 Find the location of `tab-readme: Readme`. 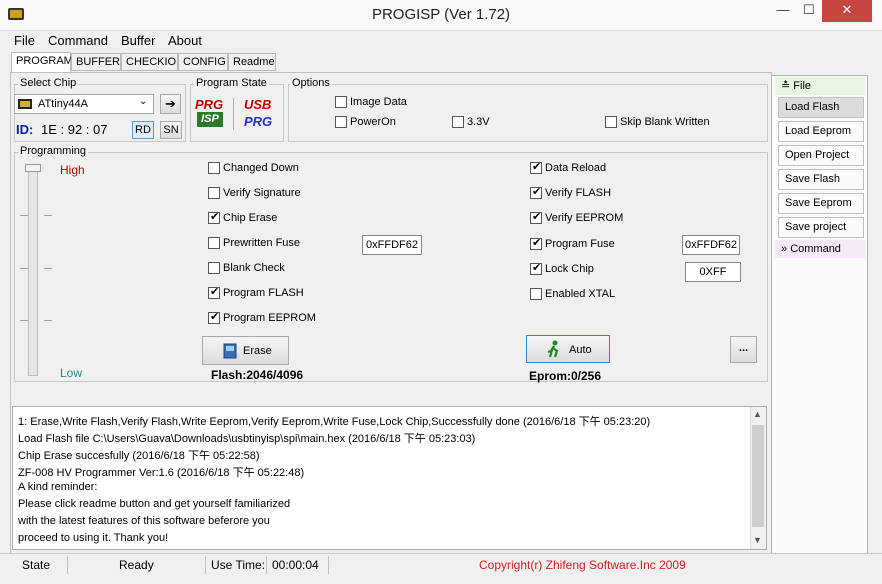

tab-readme: Readme is located at coordinates (252, 62).